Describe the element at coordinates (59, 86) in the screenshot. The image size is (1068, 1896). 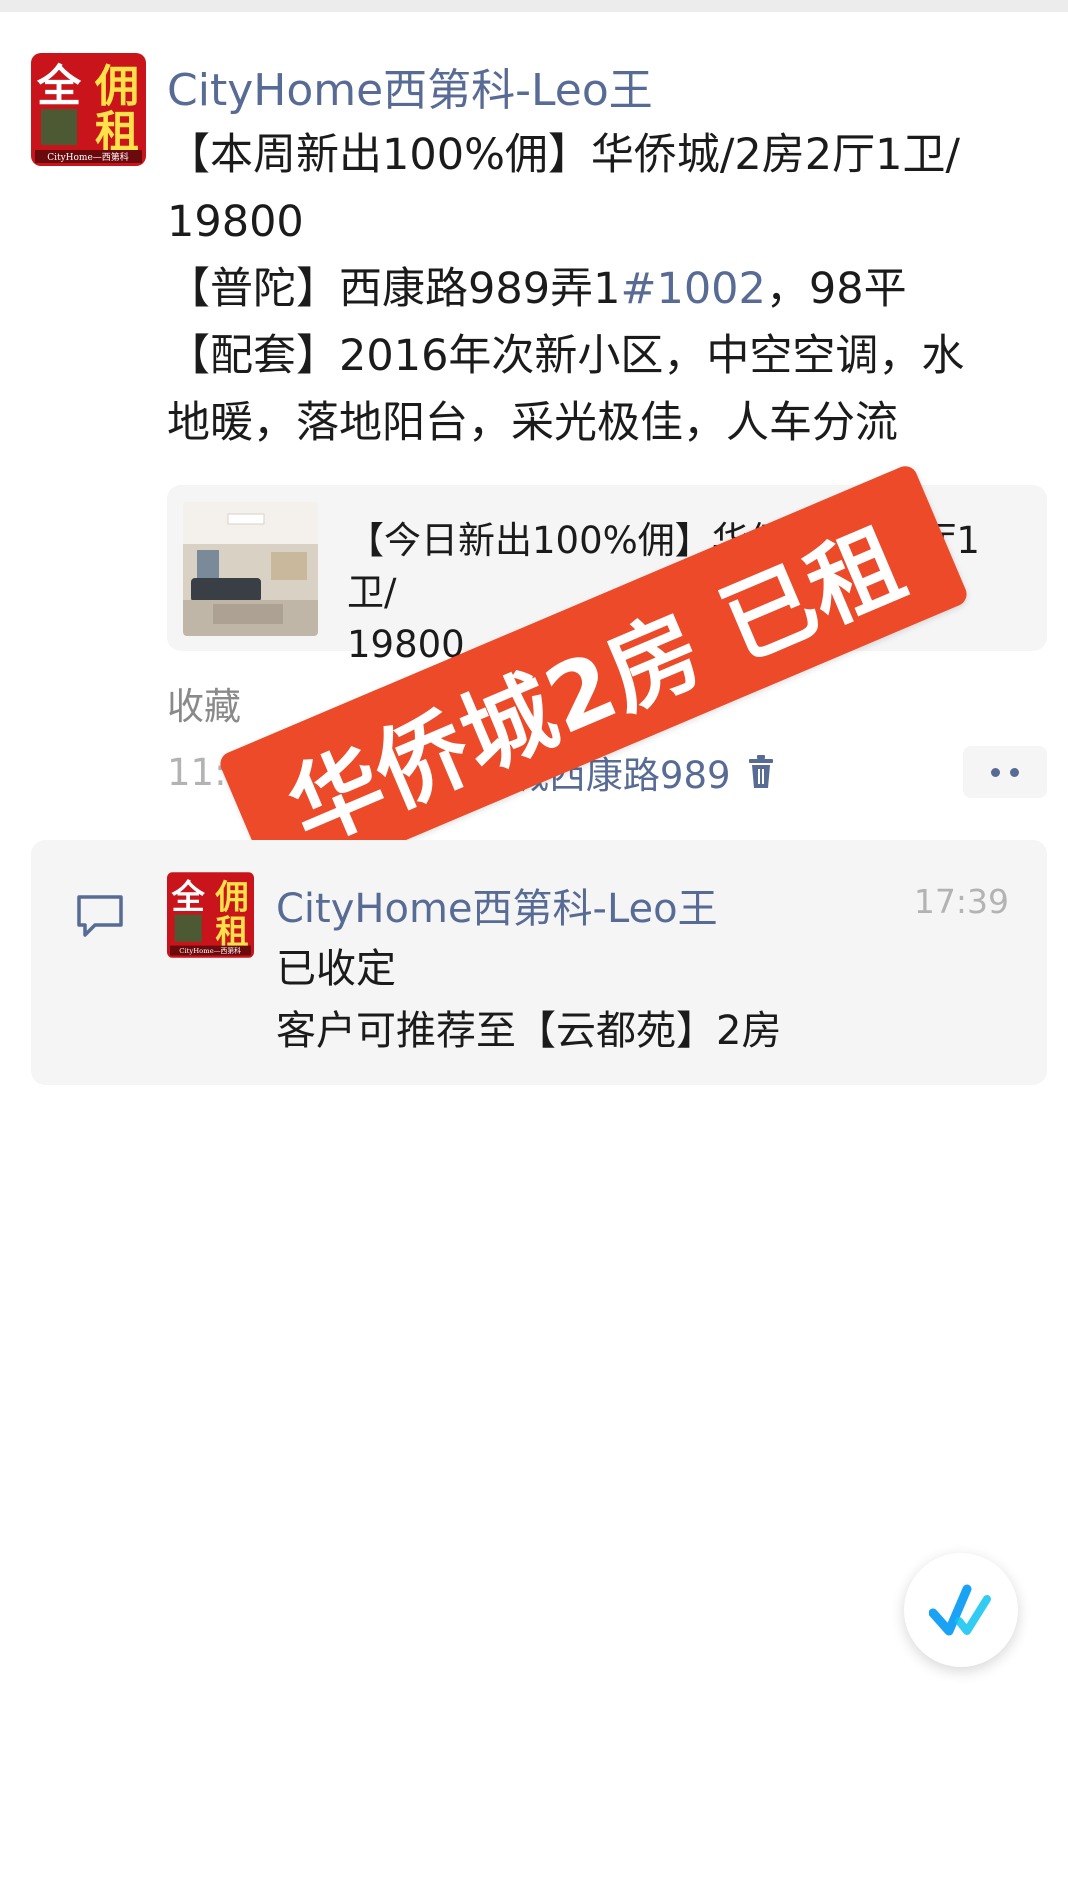
I see `avatar-char-1: 全` at that location.